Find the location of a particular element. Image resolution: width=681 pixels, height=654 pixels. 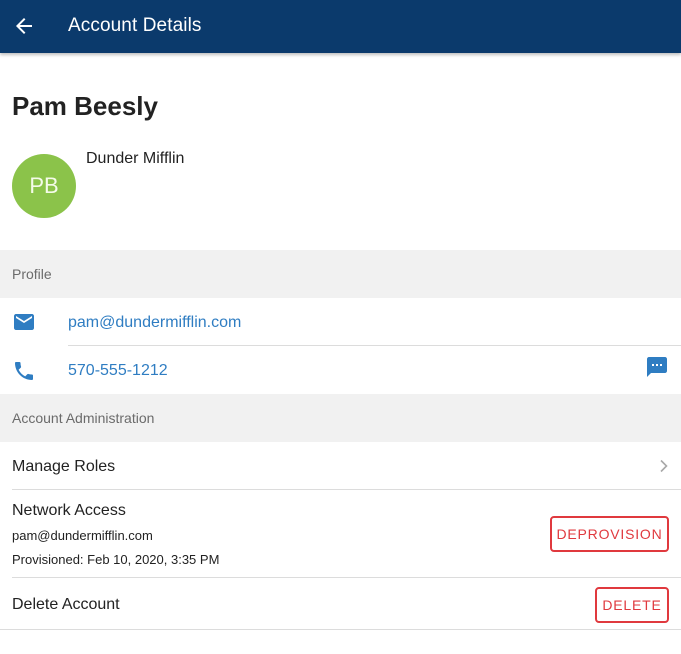

page-title: Account Details is located at coordinates (135, 25).